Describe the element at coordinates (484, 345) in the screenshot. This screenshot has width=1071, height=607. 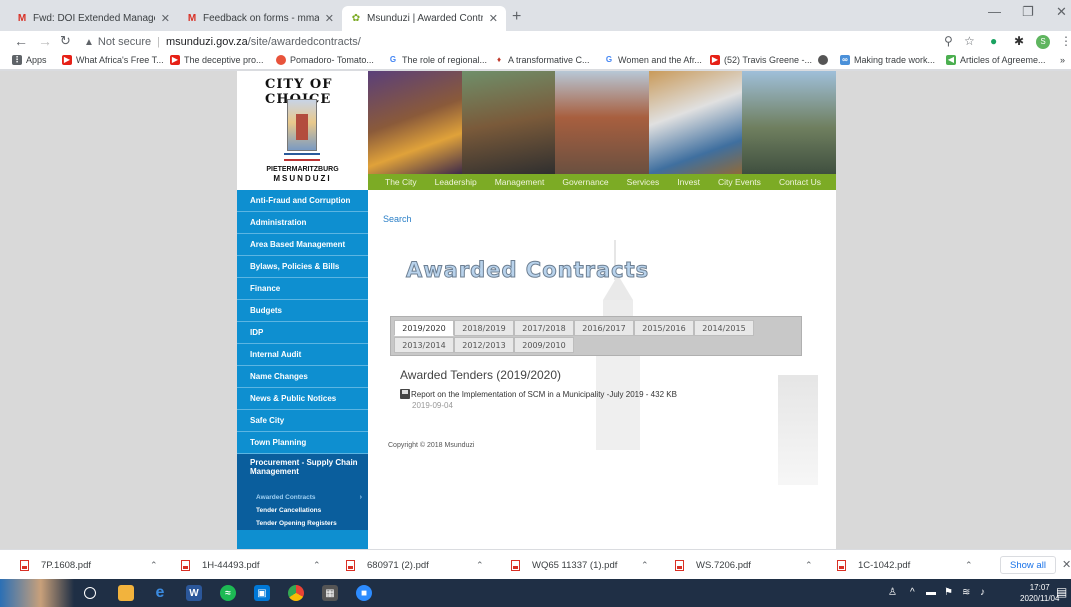
I see `tab-2012-2013: 2012/2013` at that location.